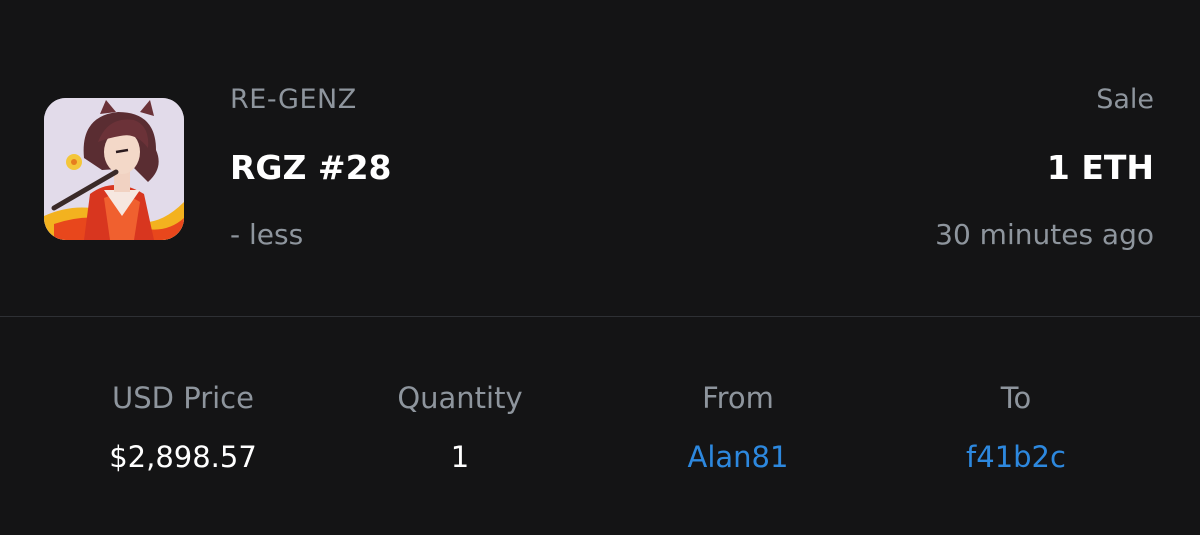 The image size is (1200, 535). What do you see at coordinates (460, 457) in the screenshot?
I see `quantity-value: 1` at bounding box center [460, 457].